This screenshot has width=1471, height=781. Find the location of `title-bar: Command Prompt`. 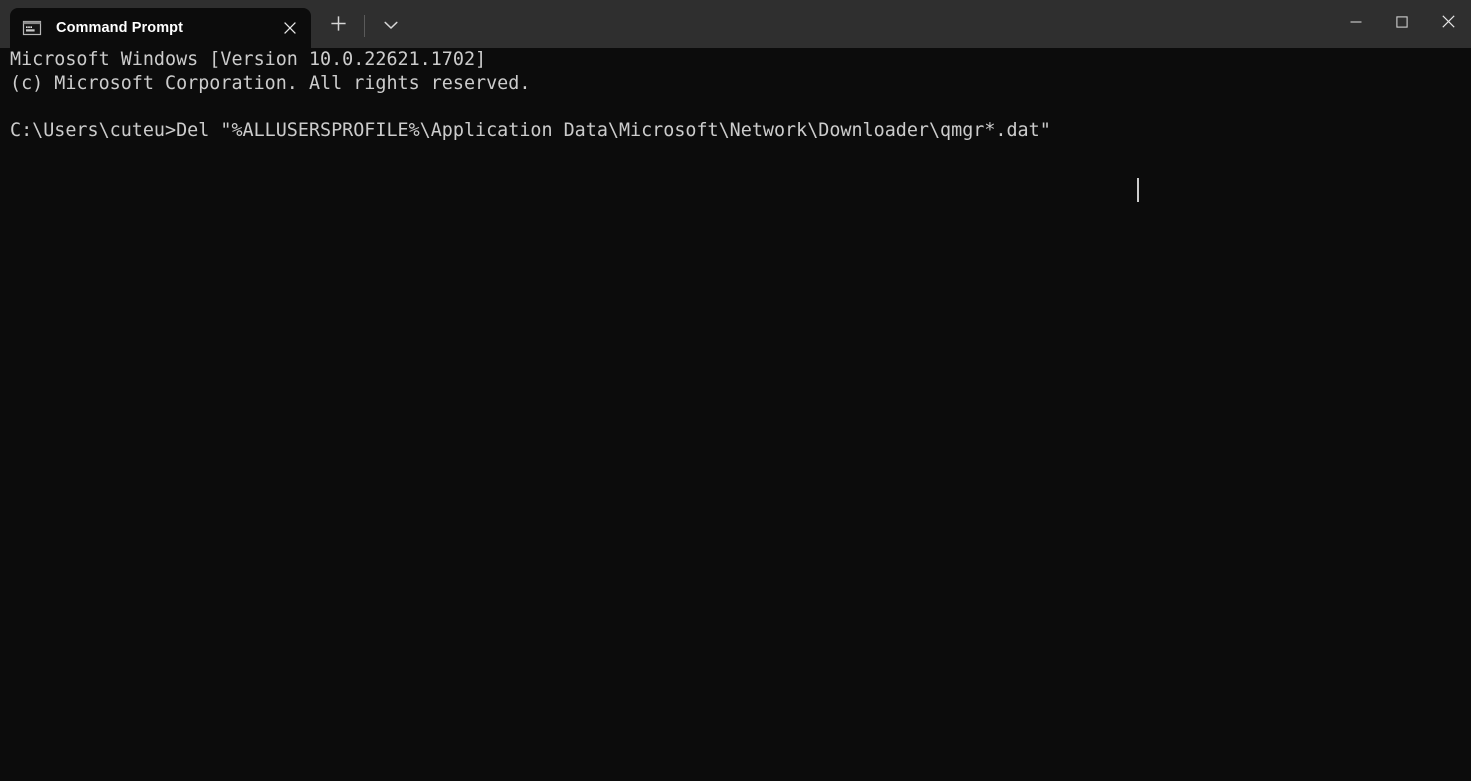

title-bar: Command Prompt is located at coordinates (735, 24).